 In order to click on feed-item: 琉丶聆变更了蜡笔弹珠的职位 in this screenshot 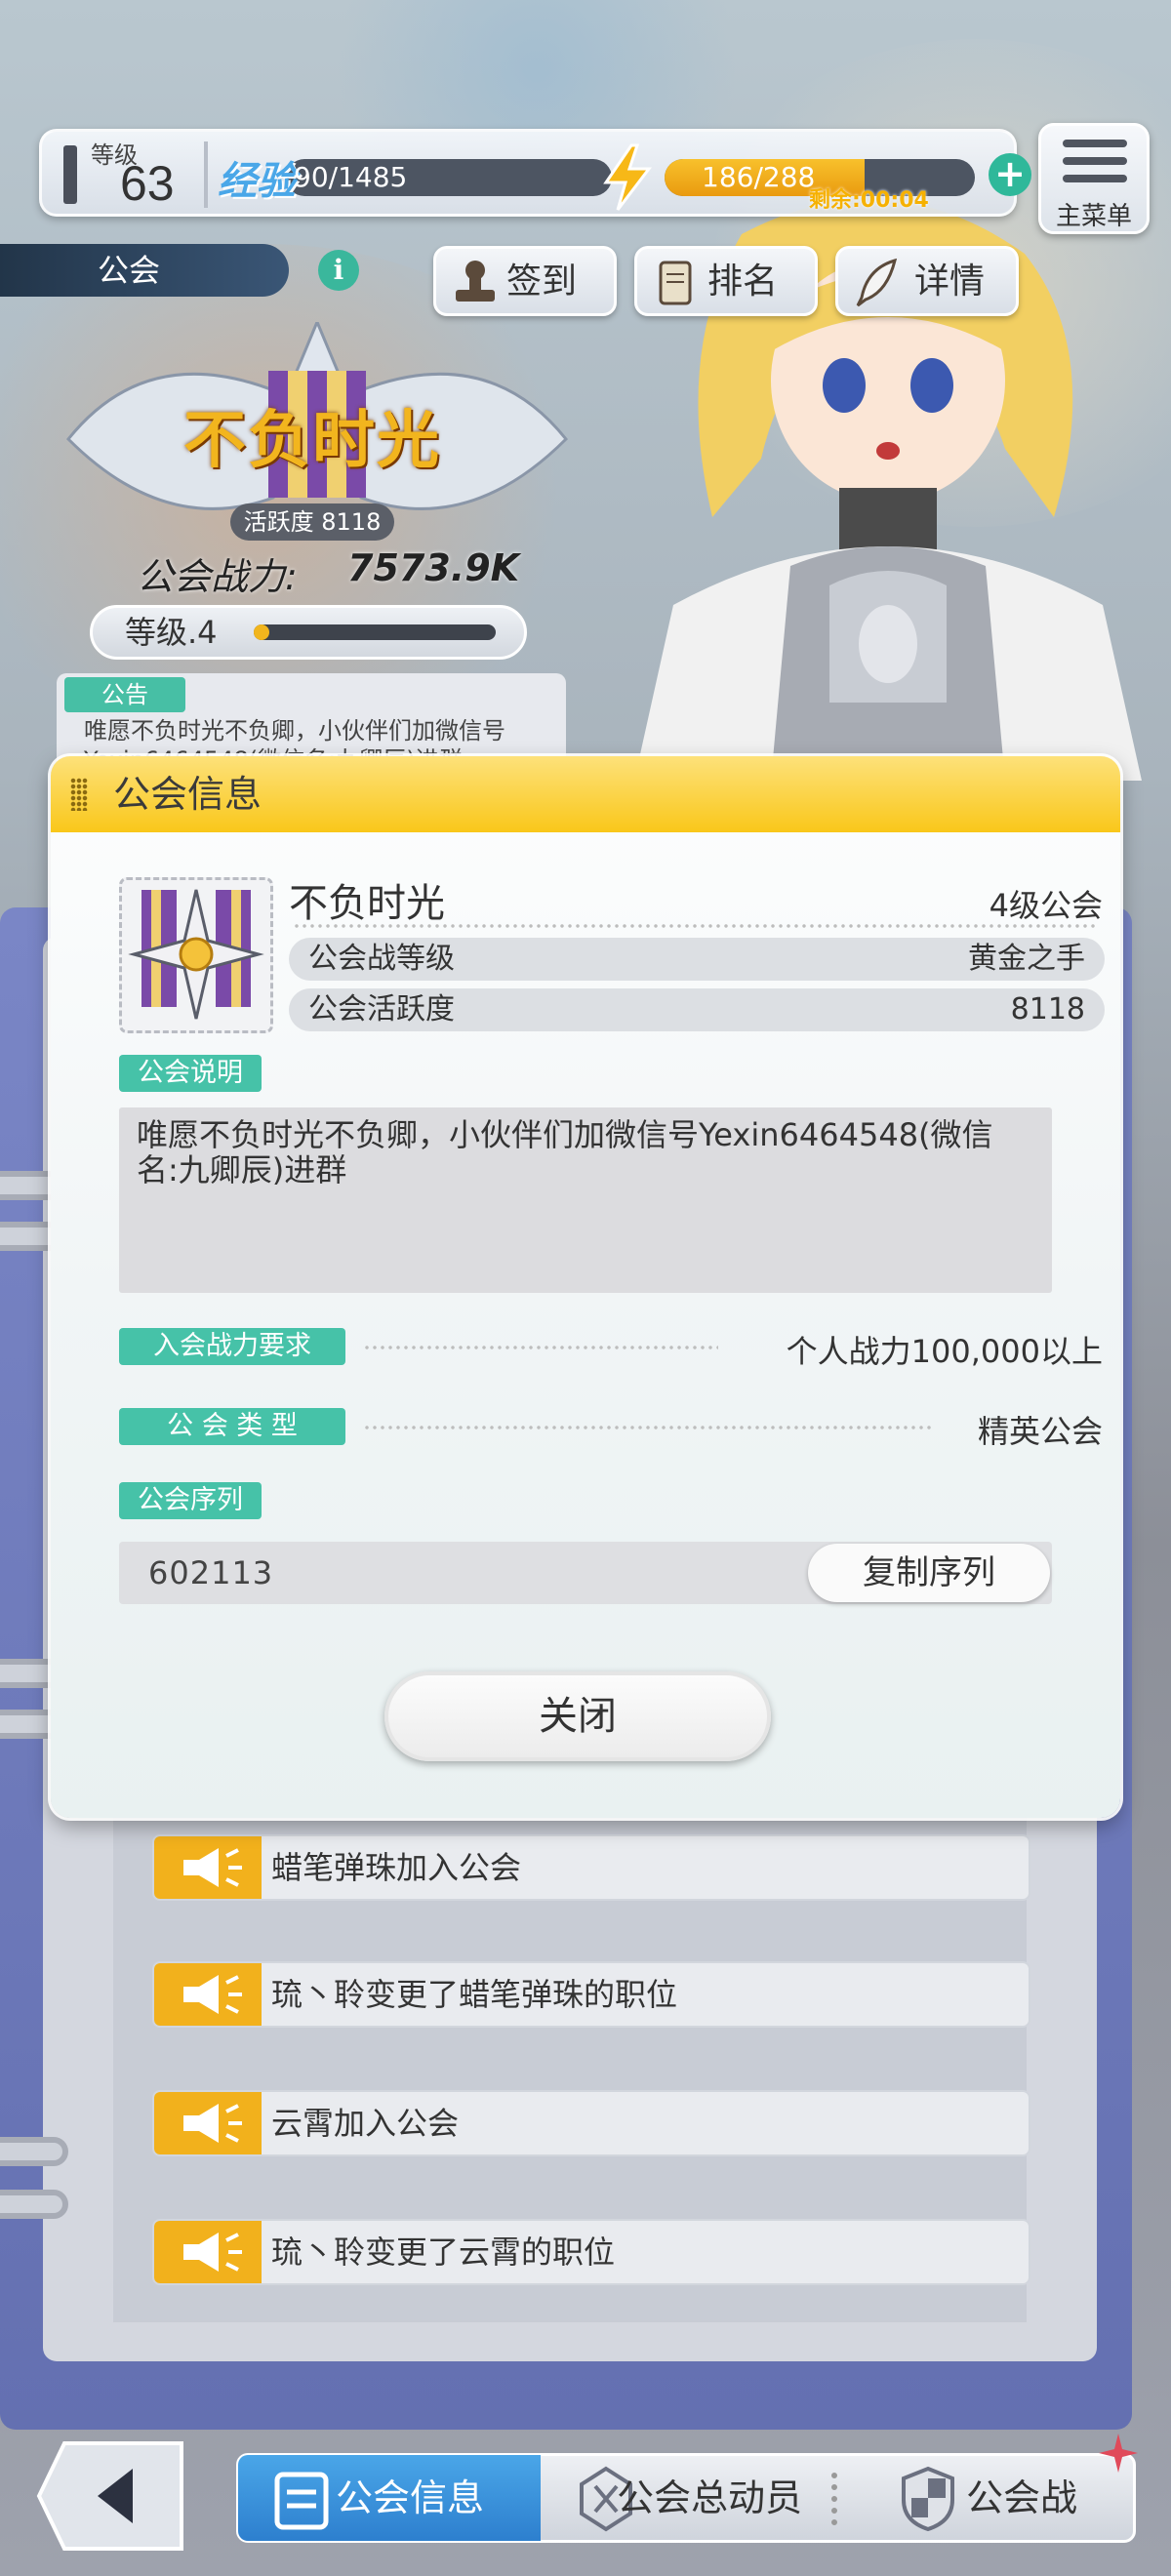, I will do `click(591, 1994)`.